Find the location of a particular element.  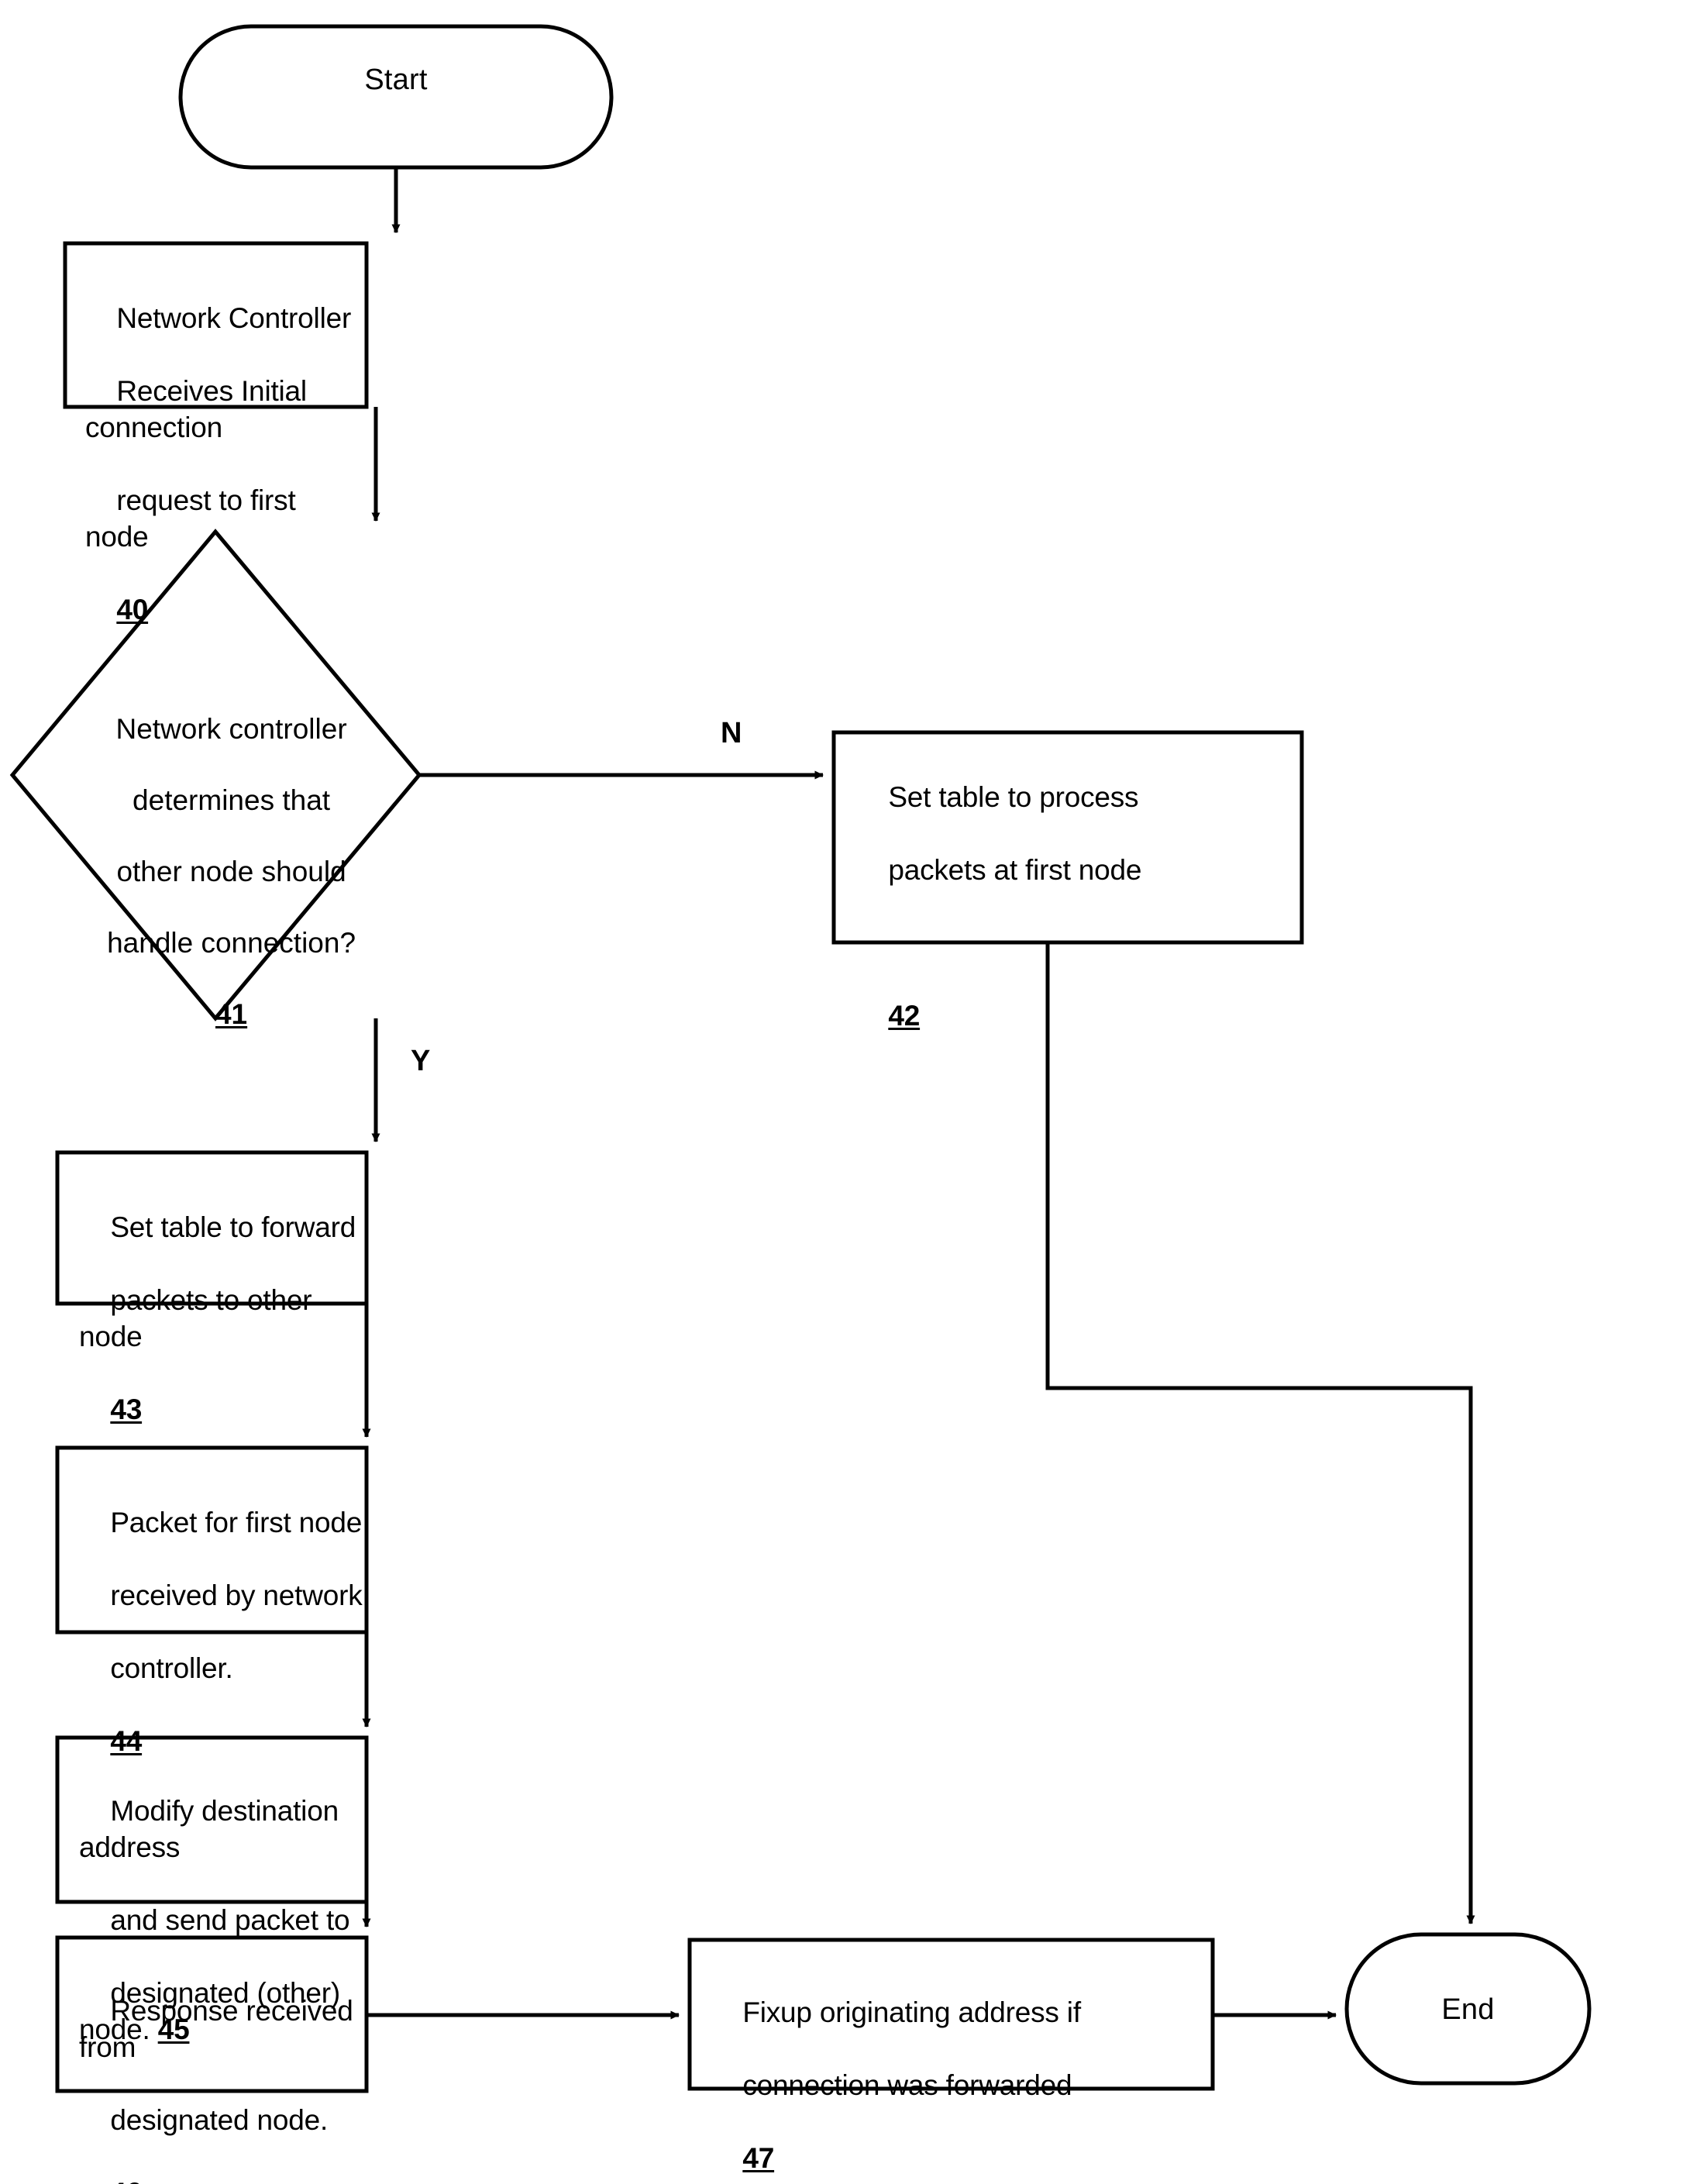

decision-41-line-3: other node should is located at coordinates (231, 872).